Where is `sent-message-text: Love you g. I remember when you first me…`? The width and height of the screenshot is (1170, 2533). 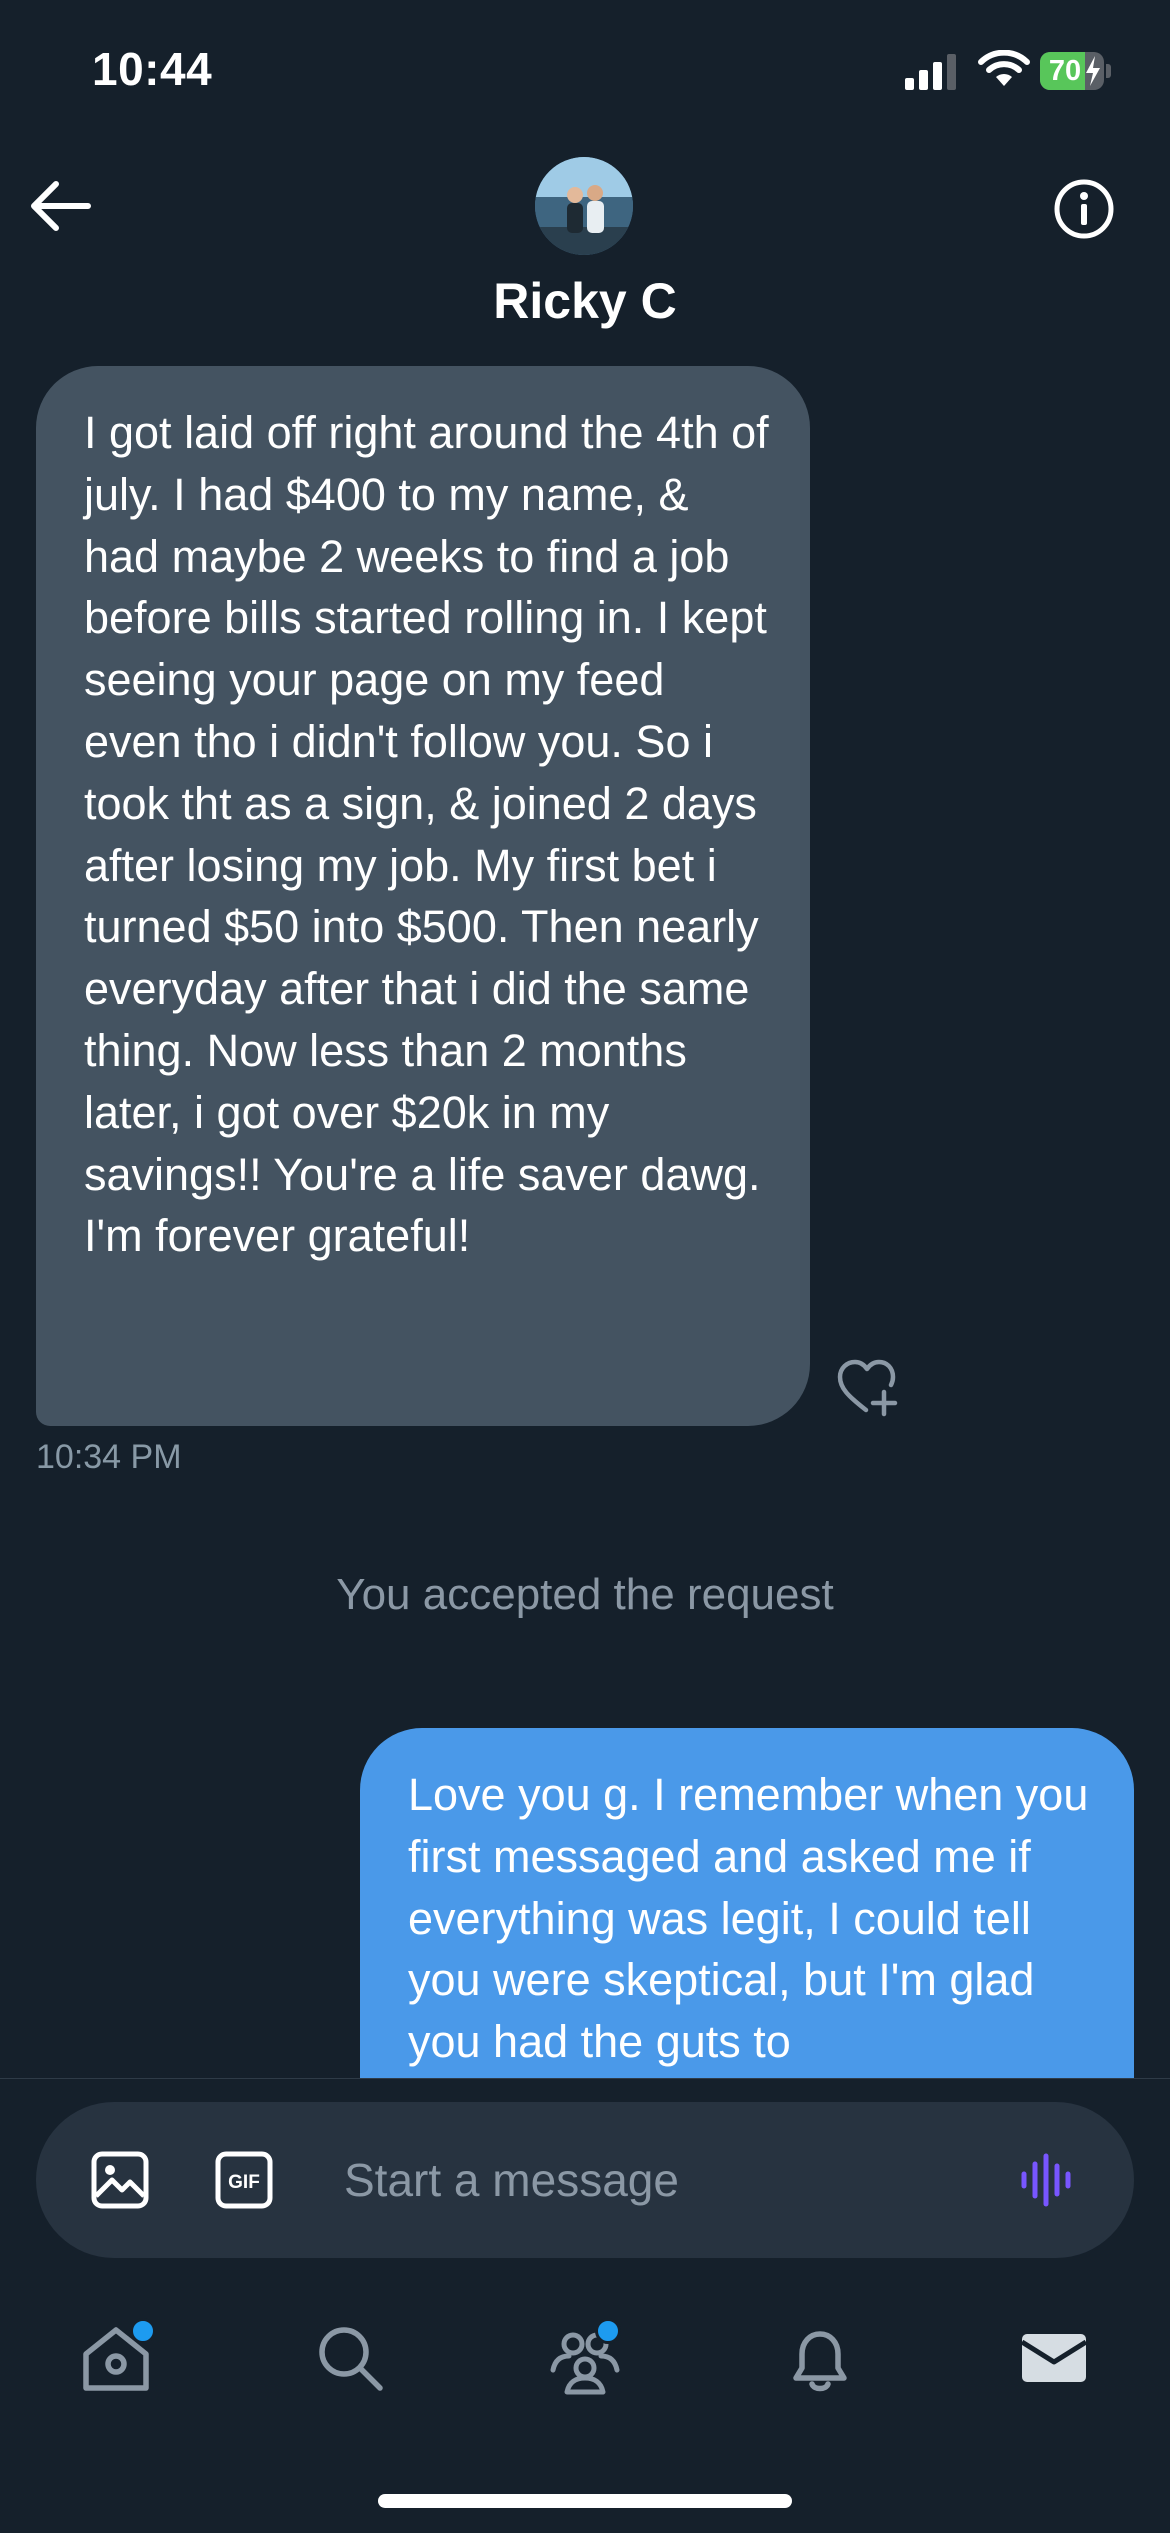 sent-message-text: Love you g. I remember when you first me… is located at coordinates (748, 1918).